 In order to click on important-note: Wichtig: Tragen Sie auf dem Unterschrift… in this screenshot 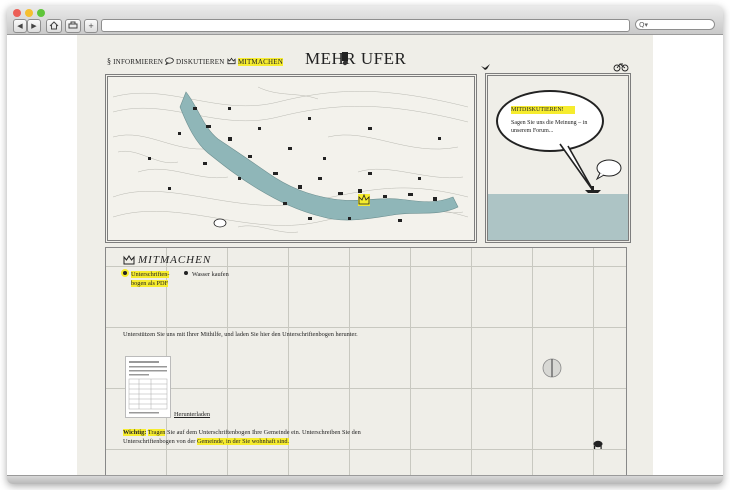, I will do `click(243, 437)`.